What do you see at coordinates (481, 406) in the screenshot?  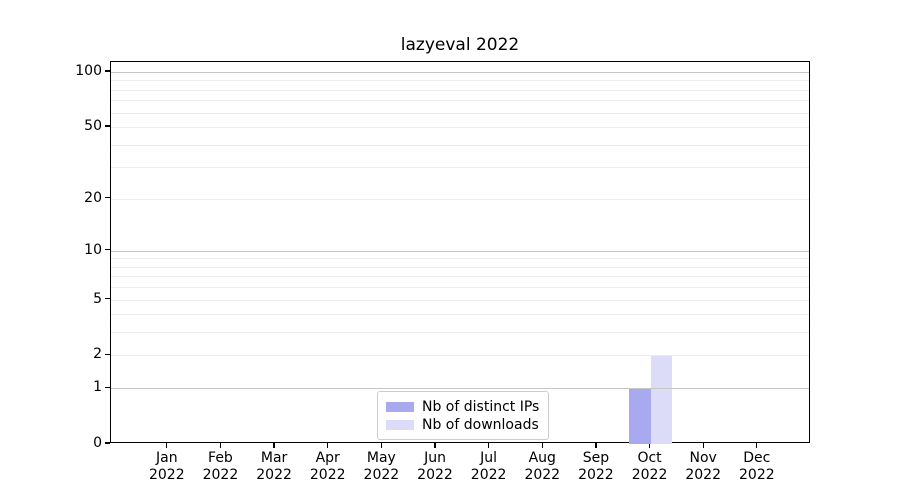 I see `legend-label-distinct-ips: Nb of distinct IPs` at bounding box center [481, 406].